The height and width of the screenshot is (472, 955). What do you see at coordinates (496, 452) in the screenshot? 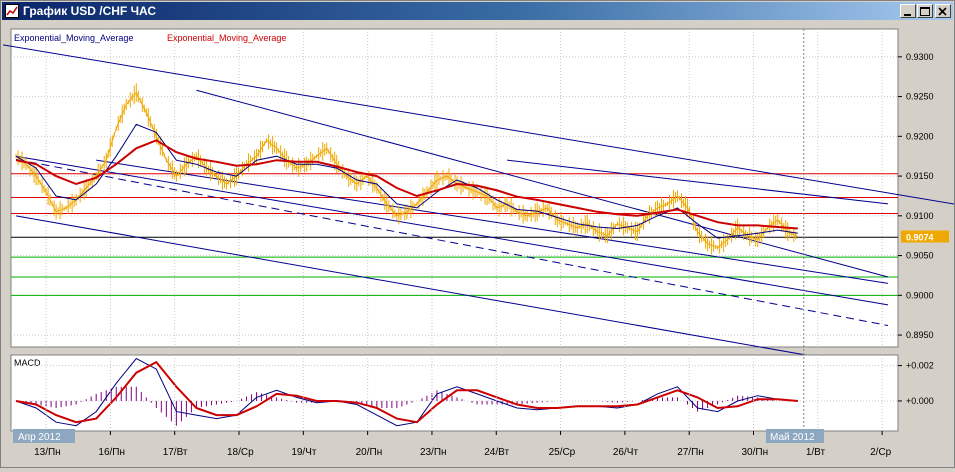
I see `time-tick-label: 24/Вт` at bounding box center [496, 452].